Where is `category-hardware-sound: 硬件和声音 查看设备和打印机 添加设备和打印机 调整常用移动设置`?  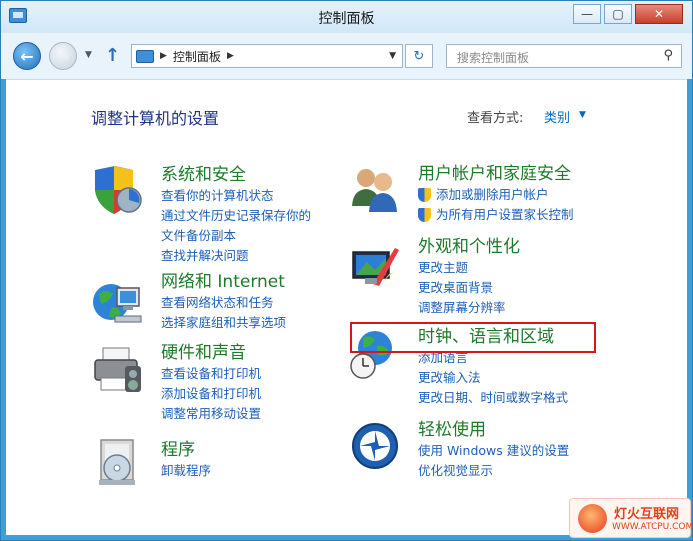 category-hardware-sound: 硬件和声音 查看设备和打印机 添加设备和打印机 调整常用移动设置 is located at coordinates (211, 383).